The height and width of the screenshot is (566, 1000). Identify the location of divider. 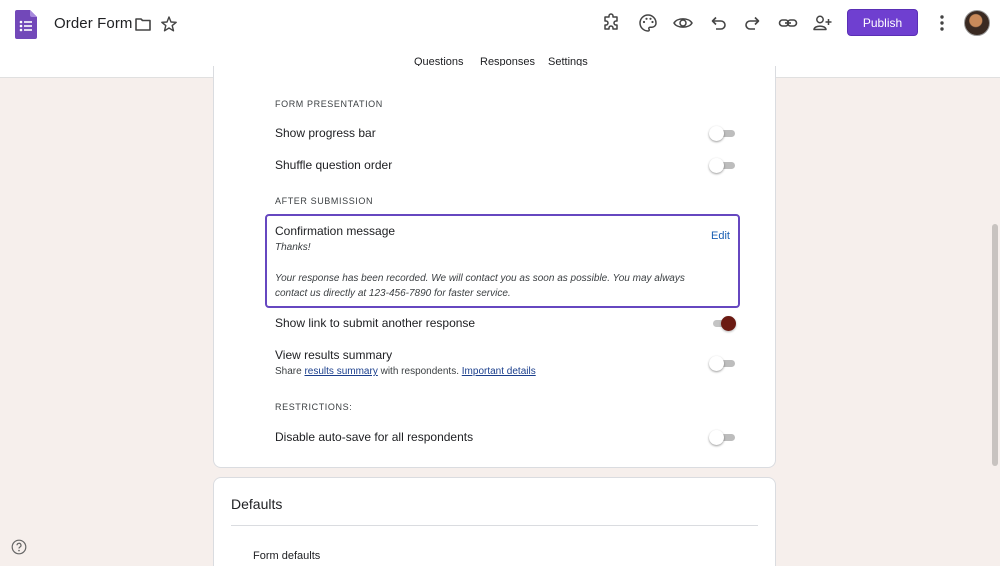
(494, 525).